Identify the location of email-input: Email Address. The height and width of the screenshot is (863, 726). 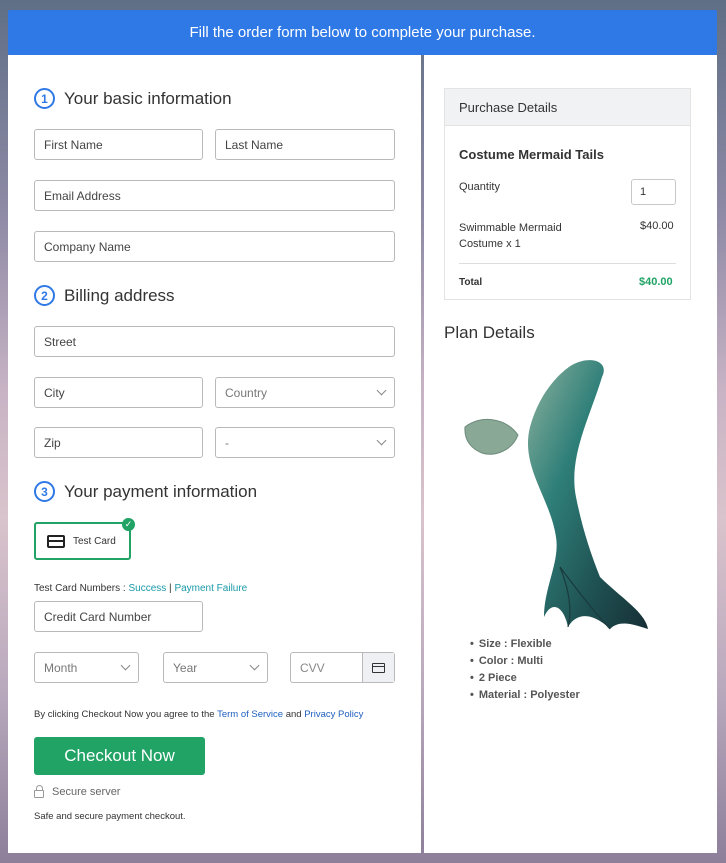
(214, 195).